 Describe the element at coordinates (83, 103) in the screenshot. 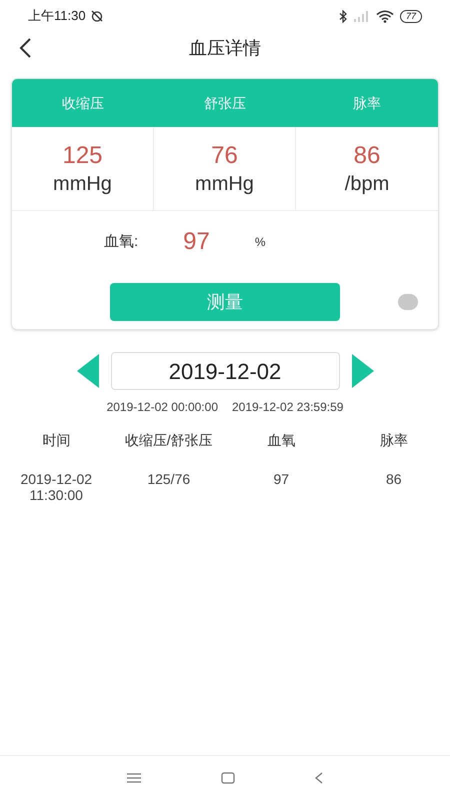

I see `metric-label: 收缩压` at that location.